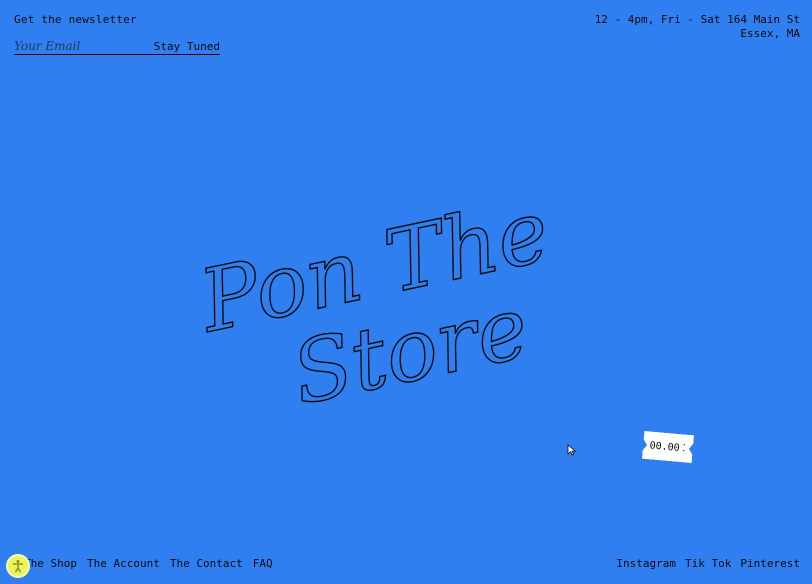 Image resolution: width=812 pixels, height=584 pixels. I want to click on footer-link-faq: FAQ, so click(263, 563).